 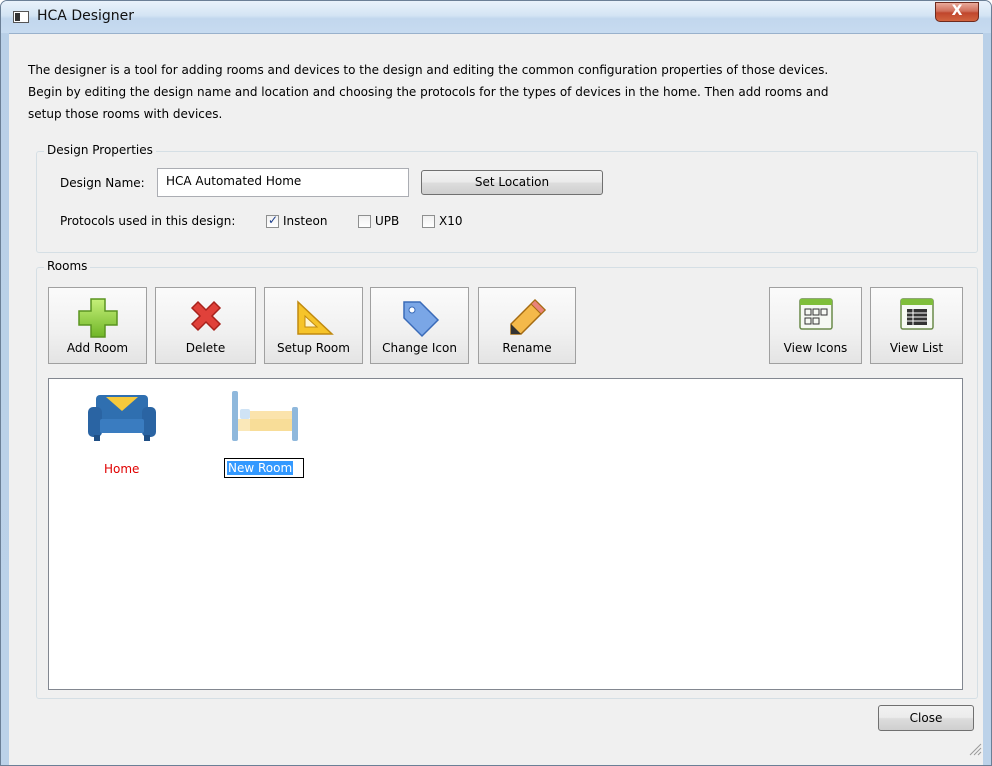 I want to click on change-icon-button: Change Icon, so click(x=419, y=325).